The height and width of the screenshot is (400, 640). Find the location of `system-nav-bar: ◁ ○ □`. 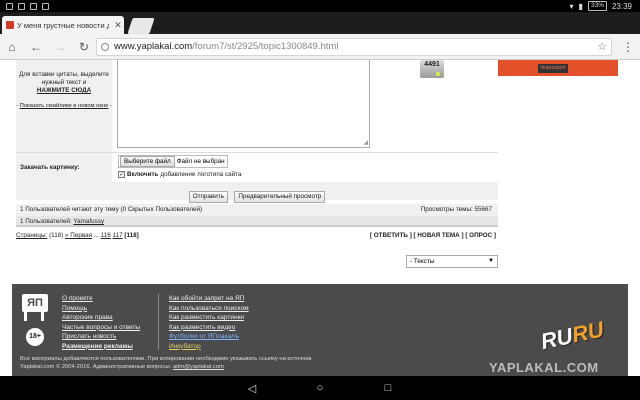

system-nav-bar: ◁ ○ □ is located at coordinates (320, 388).